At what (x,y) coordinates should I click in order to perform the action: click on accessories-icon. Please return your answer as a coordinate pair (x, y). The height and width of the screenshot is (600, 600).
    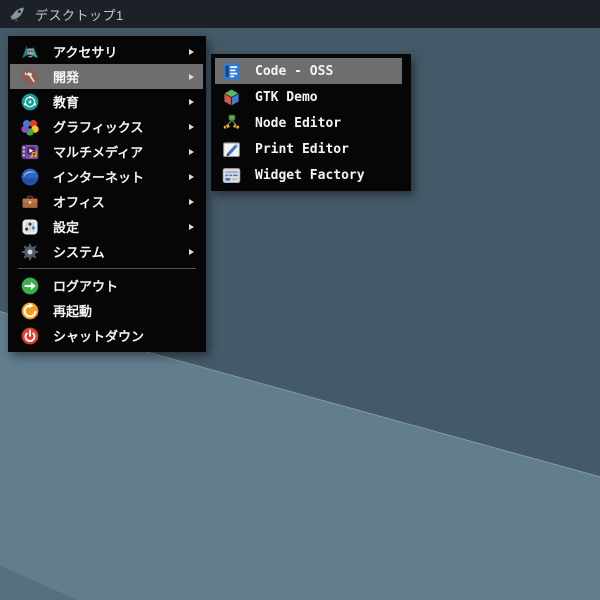
    Looking at the image, I should click on (30, 52).